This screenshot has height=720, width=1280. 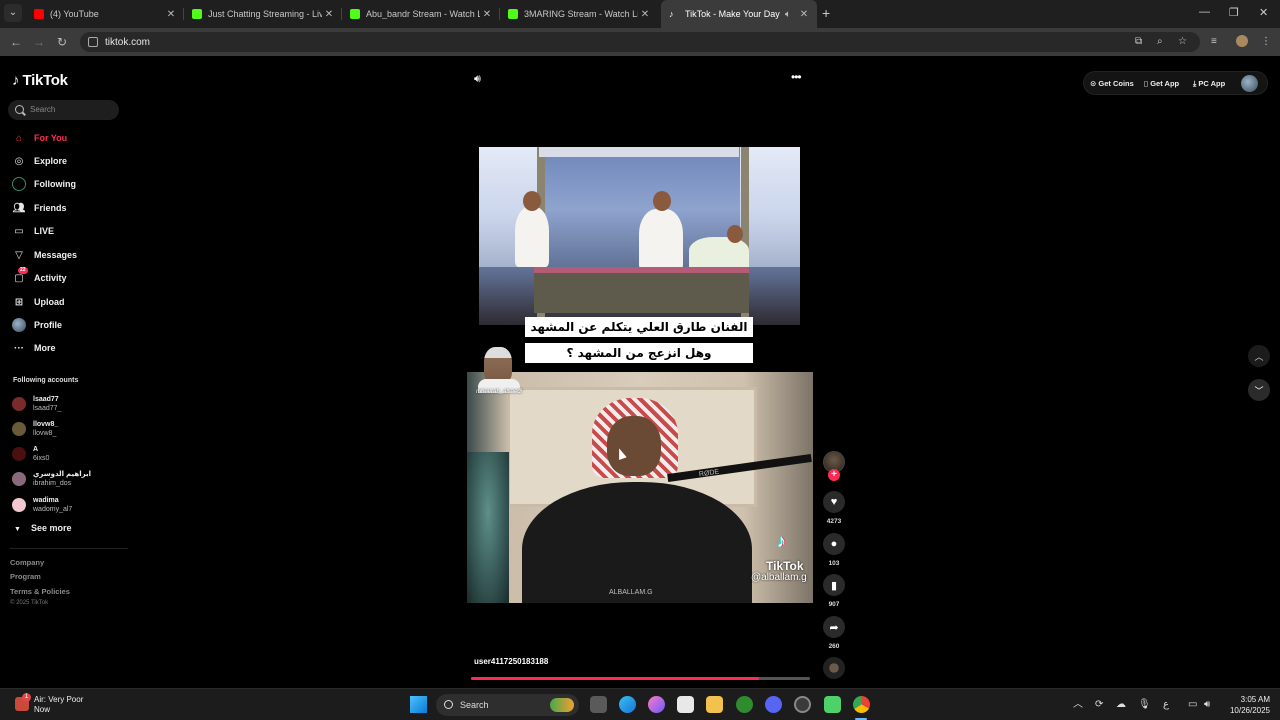 I want to click on sidebar-item-messages: ▽ Messages, so click(x=44, y=255).